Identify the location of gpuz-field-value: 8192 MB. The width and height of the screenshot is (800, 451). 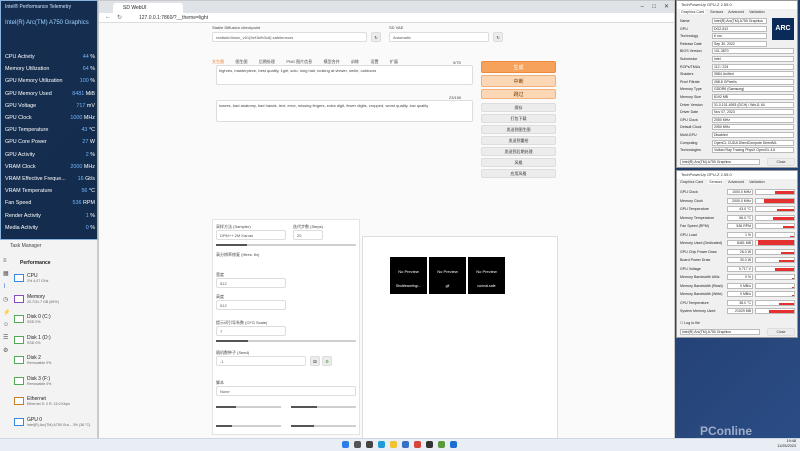
(753, 97).